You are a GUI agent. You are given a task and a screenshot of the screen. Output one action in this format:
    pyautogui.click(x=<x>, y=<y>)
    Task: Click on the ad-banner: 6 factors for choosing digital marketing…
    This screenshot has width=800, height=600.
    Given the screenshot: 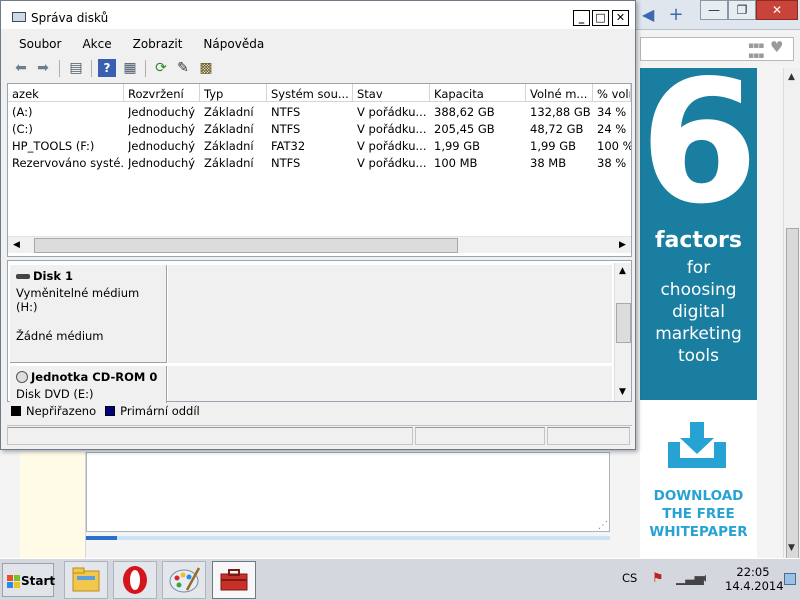 What is the action you would take?
    pyautogui.click(x=698, y=313)
    